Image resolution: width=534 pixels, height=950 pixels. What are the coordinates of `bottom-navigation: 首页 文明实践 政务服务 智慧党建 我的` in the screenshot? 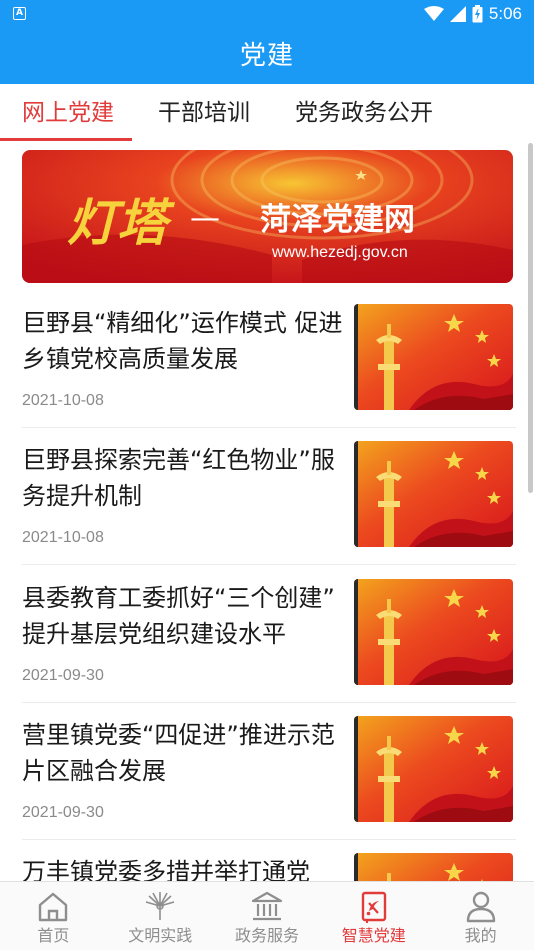 It's located at (267, 915).